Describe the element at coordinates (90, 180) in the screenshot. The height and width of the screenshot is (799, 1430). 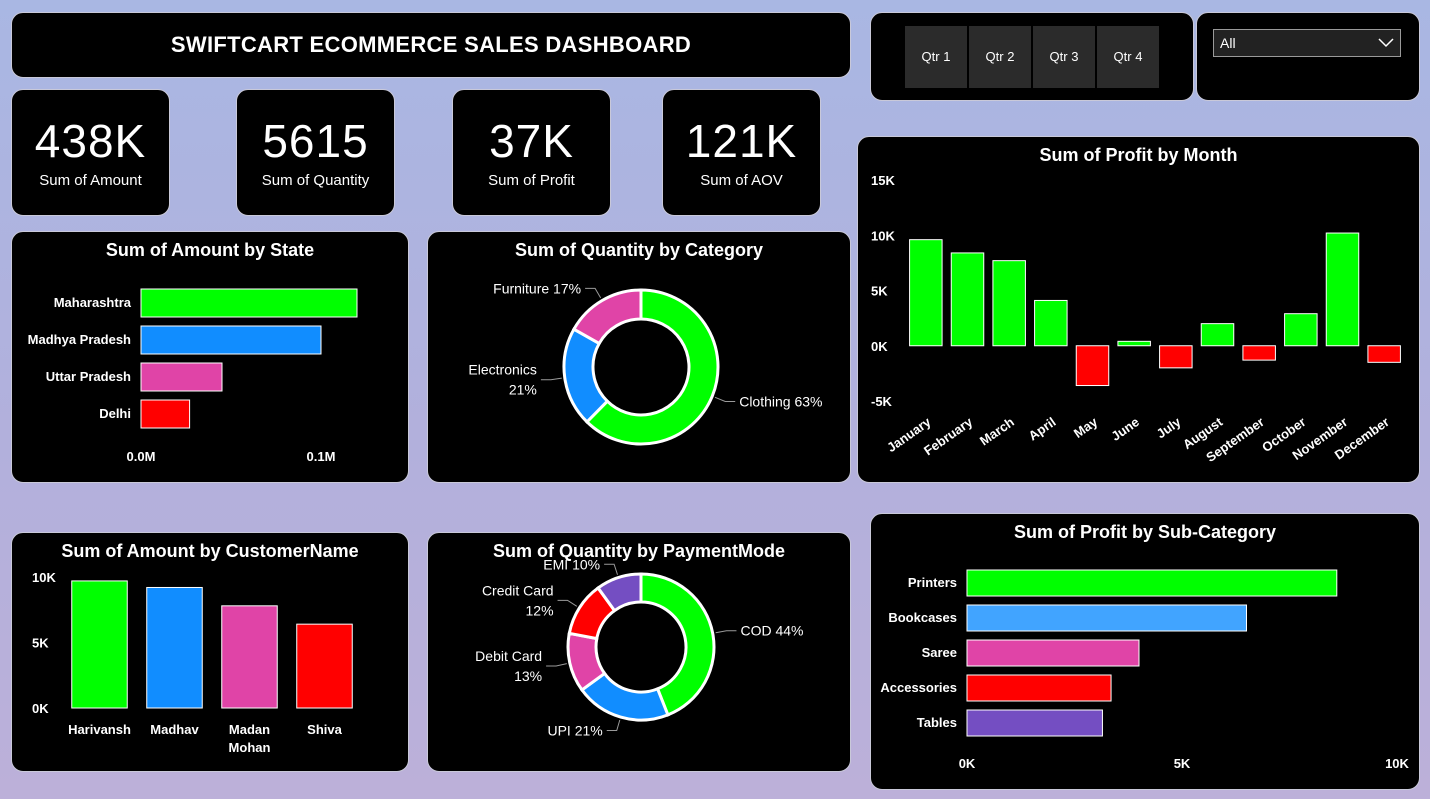
I see `kpi-label: Sum of Amount` at that location.